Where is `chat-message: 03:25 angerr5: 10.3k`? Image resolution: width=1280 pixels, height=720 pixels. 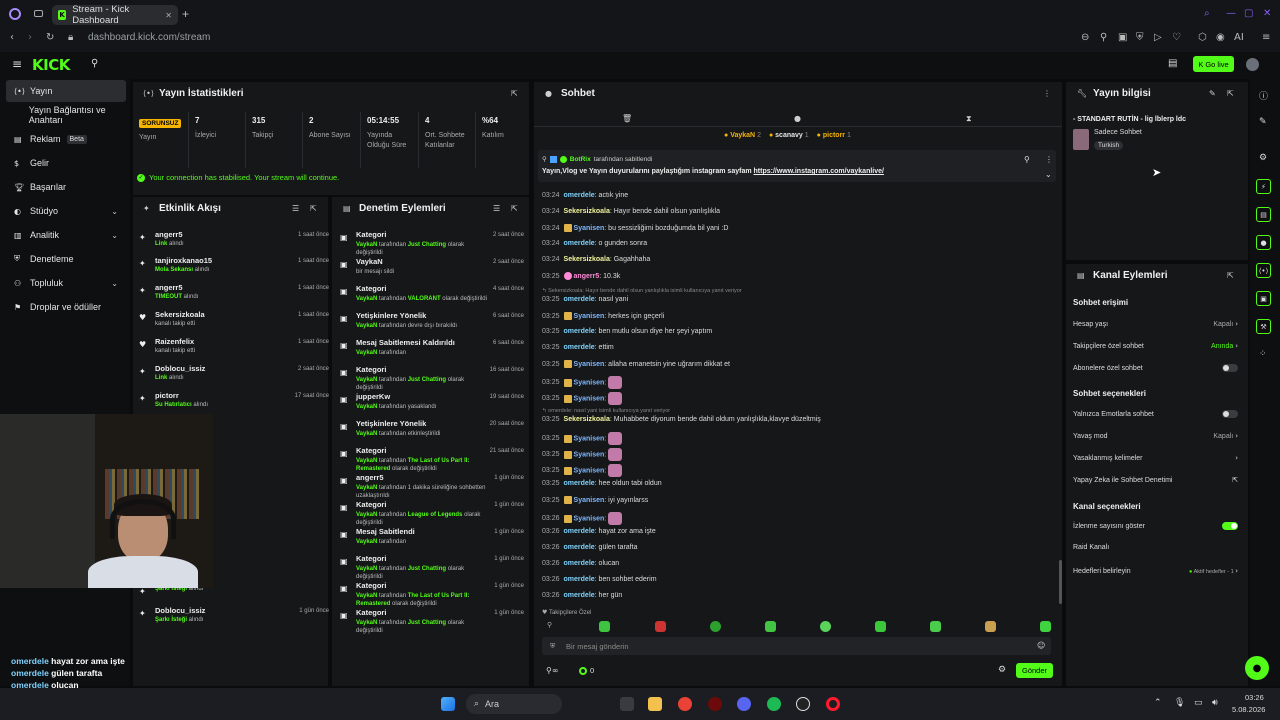 chat-message: 03:25 angerr5: 10.3k is located at coordinates (581, 276).